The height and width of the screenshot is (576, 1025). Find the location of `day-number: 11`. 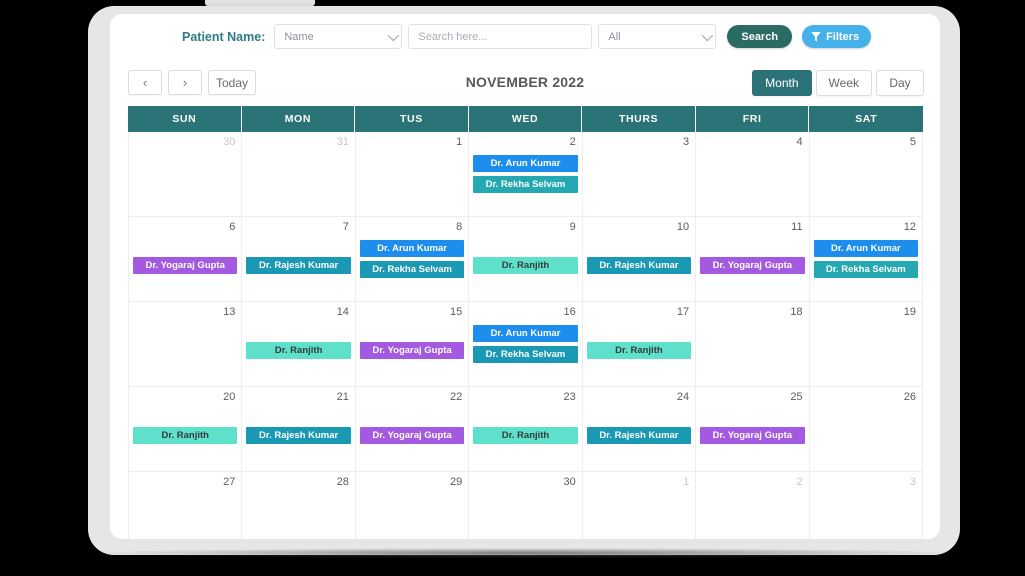

day-number: 11 is located at coordinates (797, 227).